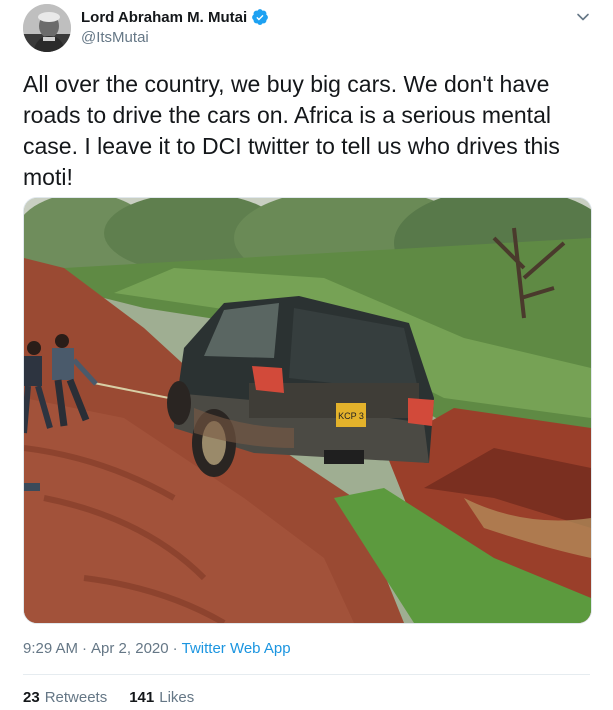  Describe the element at coordinates (130, 648) in the screenshot. I see `tweet-date: Apr 2, 2020` at that location.